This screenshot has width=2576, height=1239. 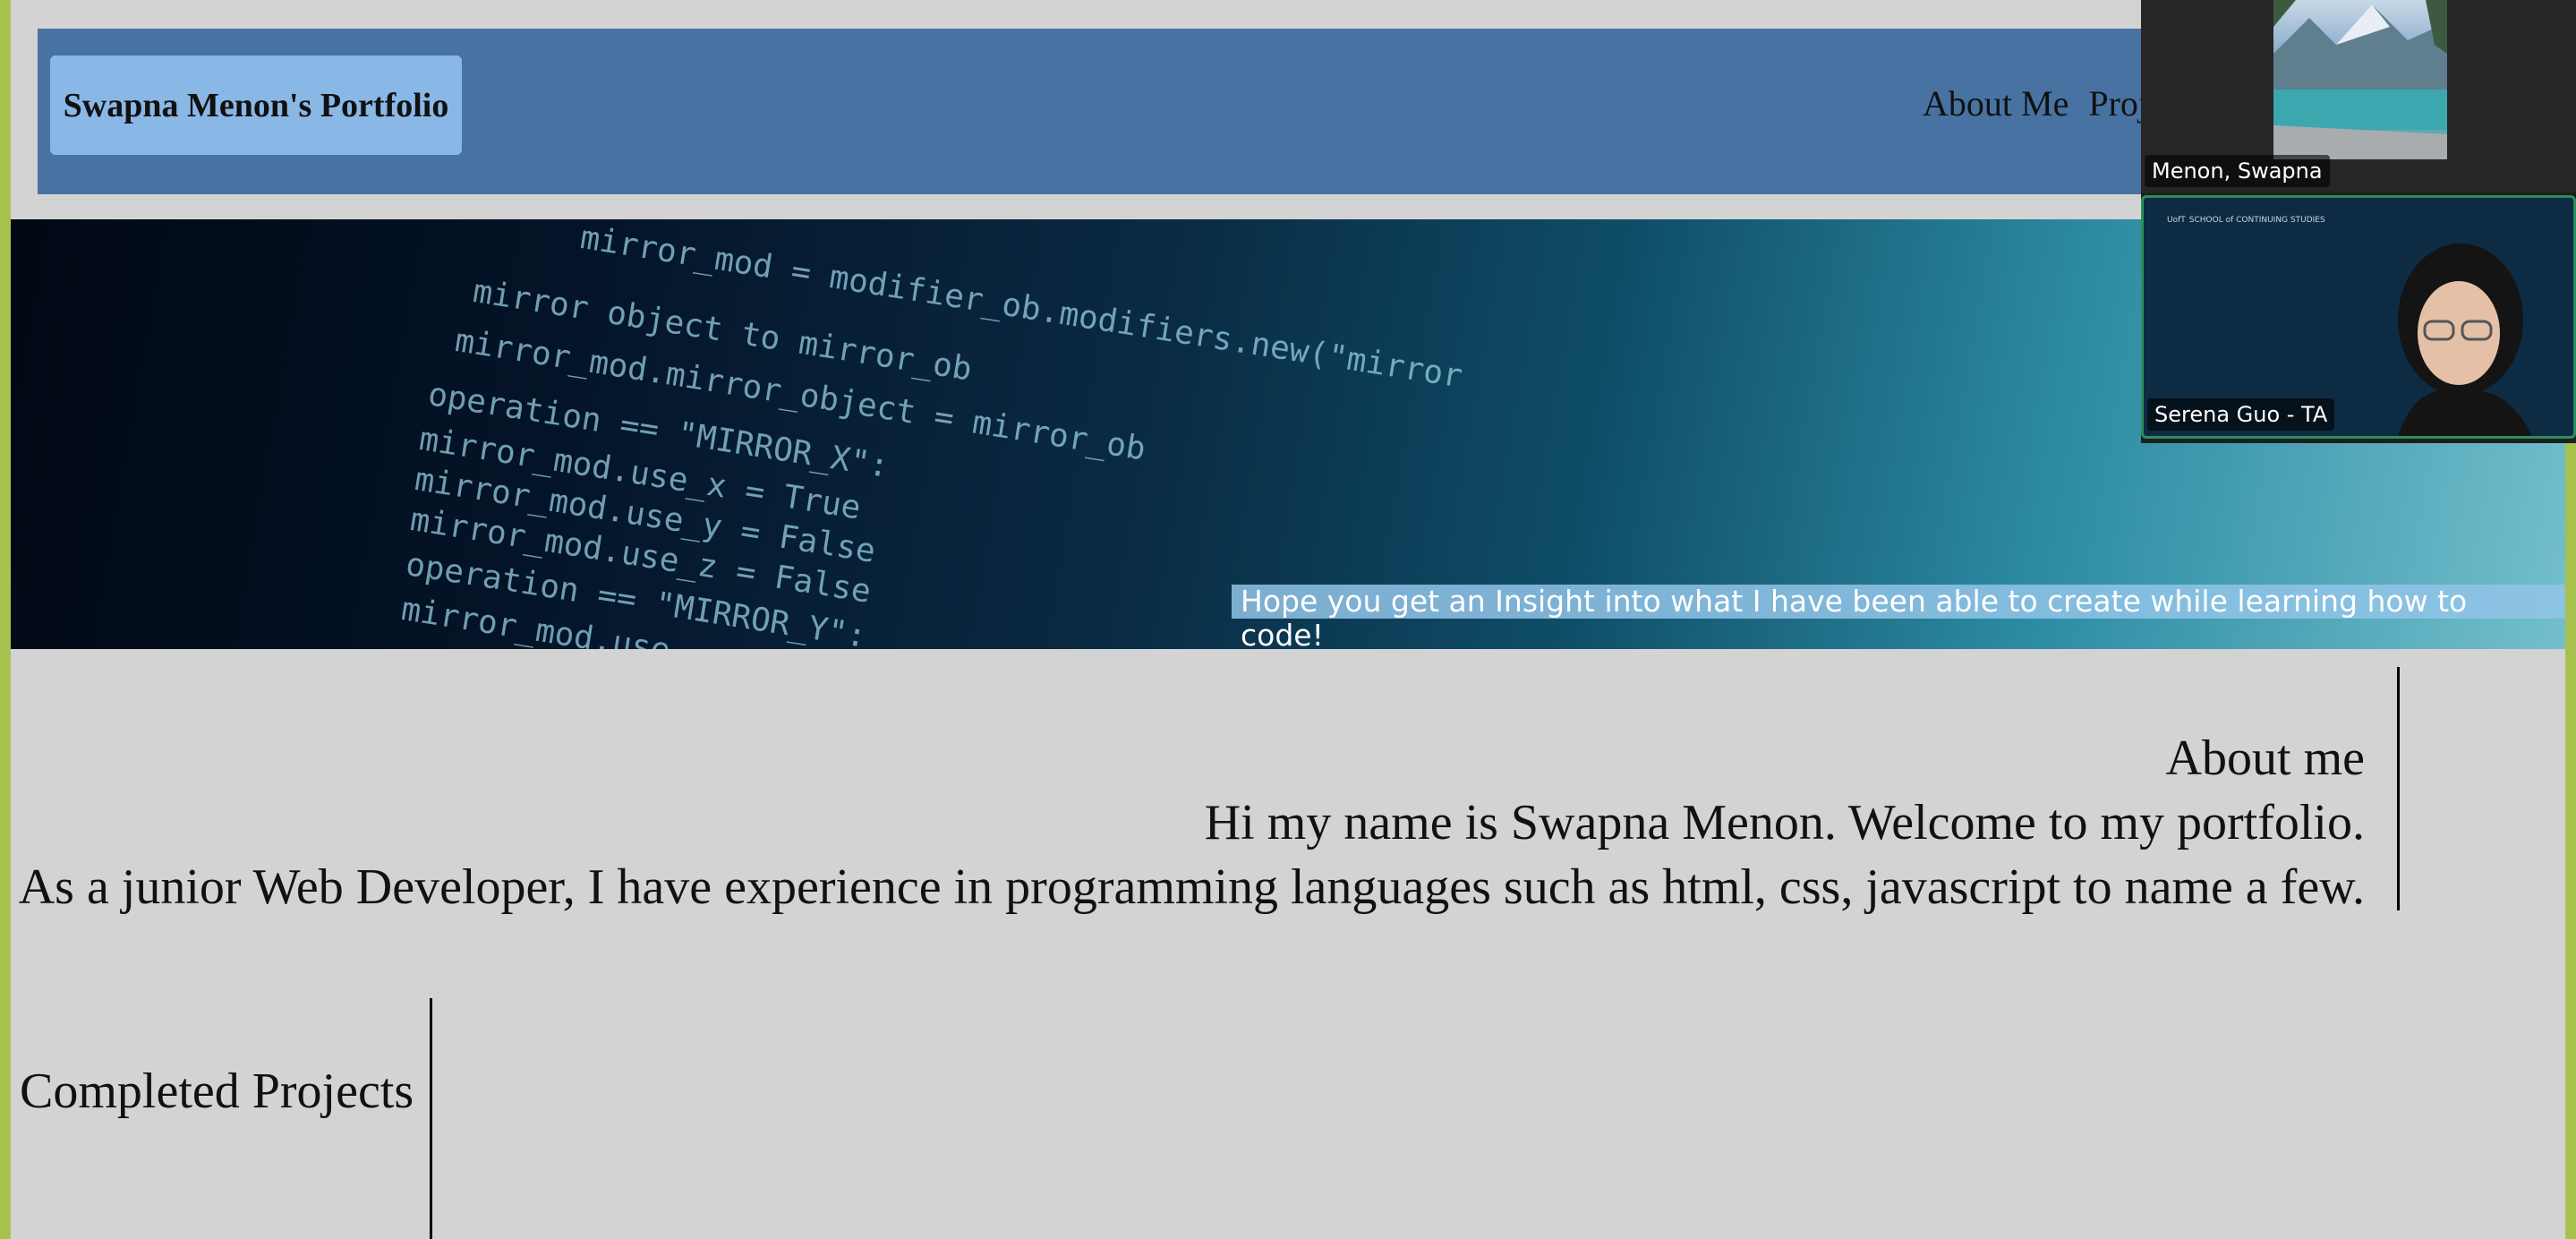 What do you see at coordinates (2246, 220) in the screenshot?
I see `uoft-logo: UofT SCHOOL of CONTINUING STUDIES` at bounding box center [2246, 220].